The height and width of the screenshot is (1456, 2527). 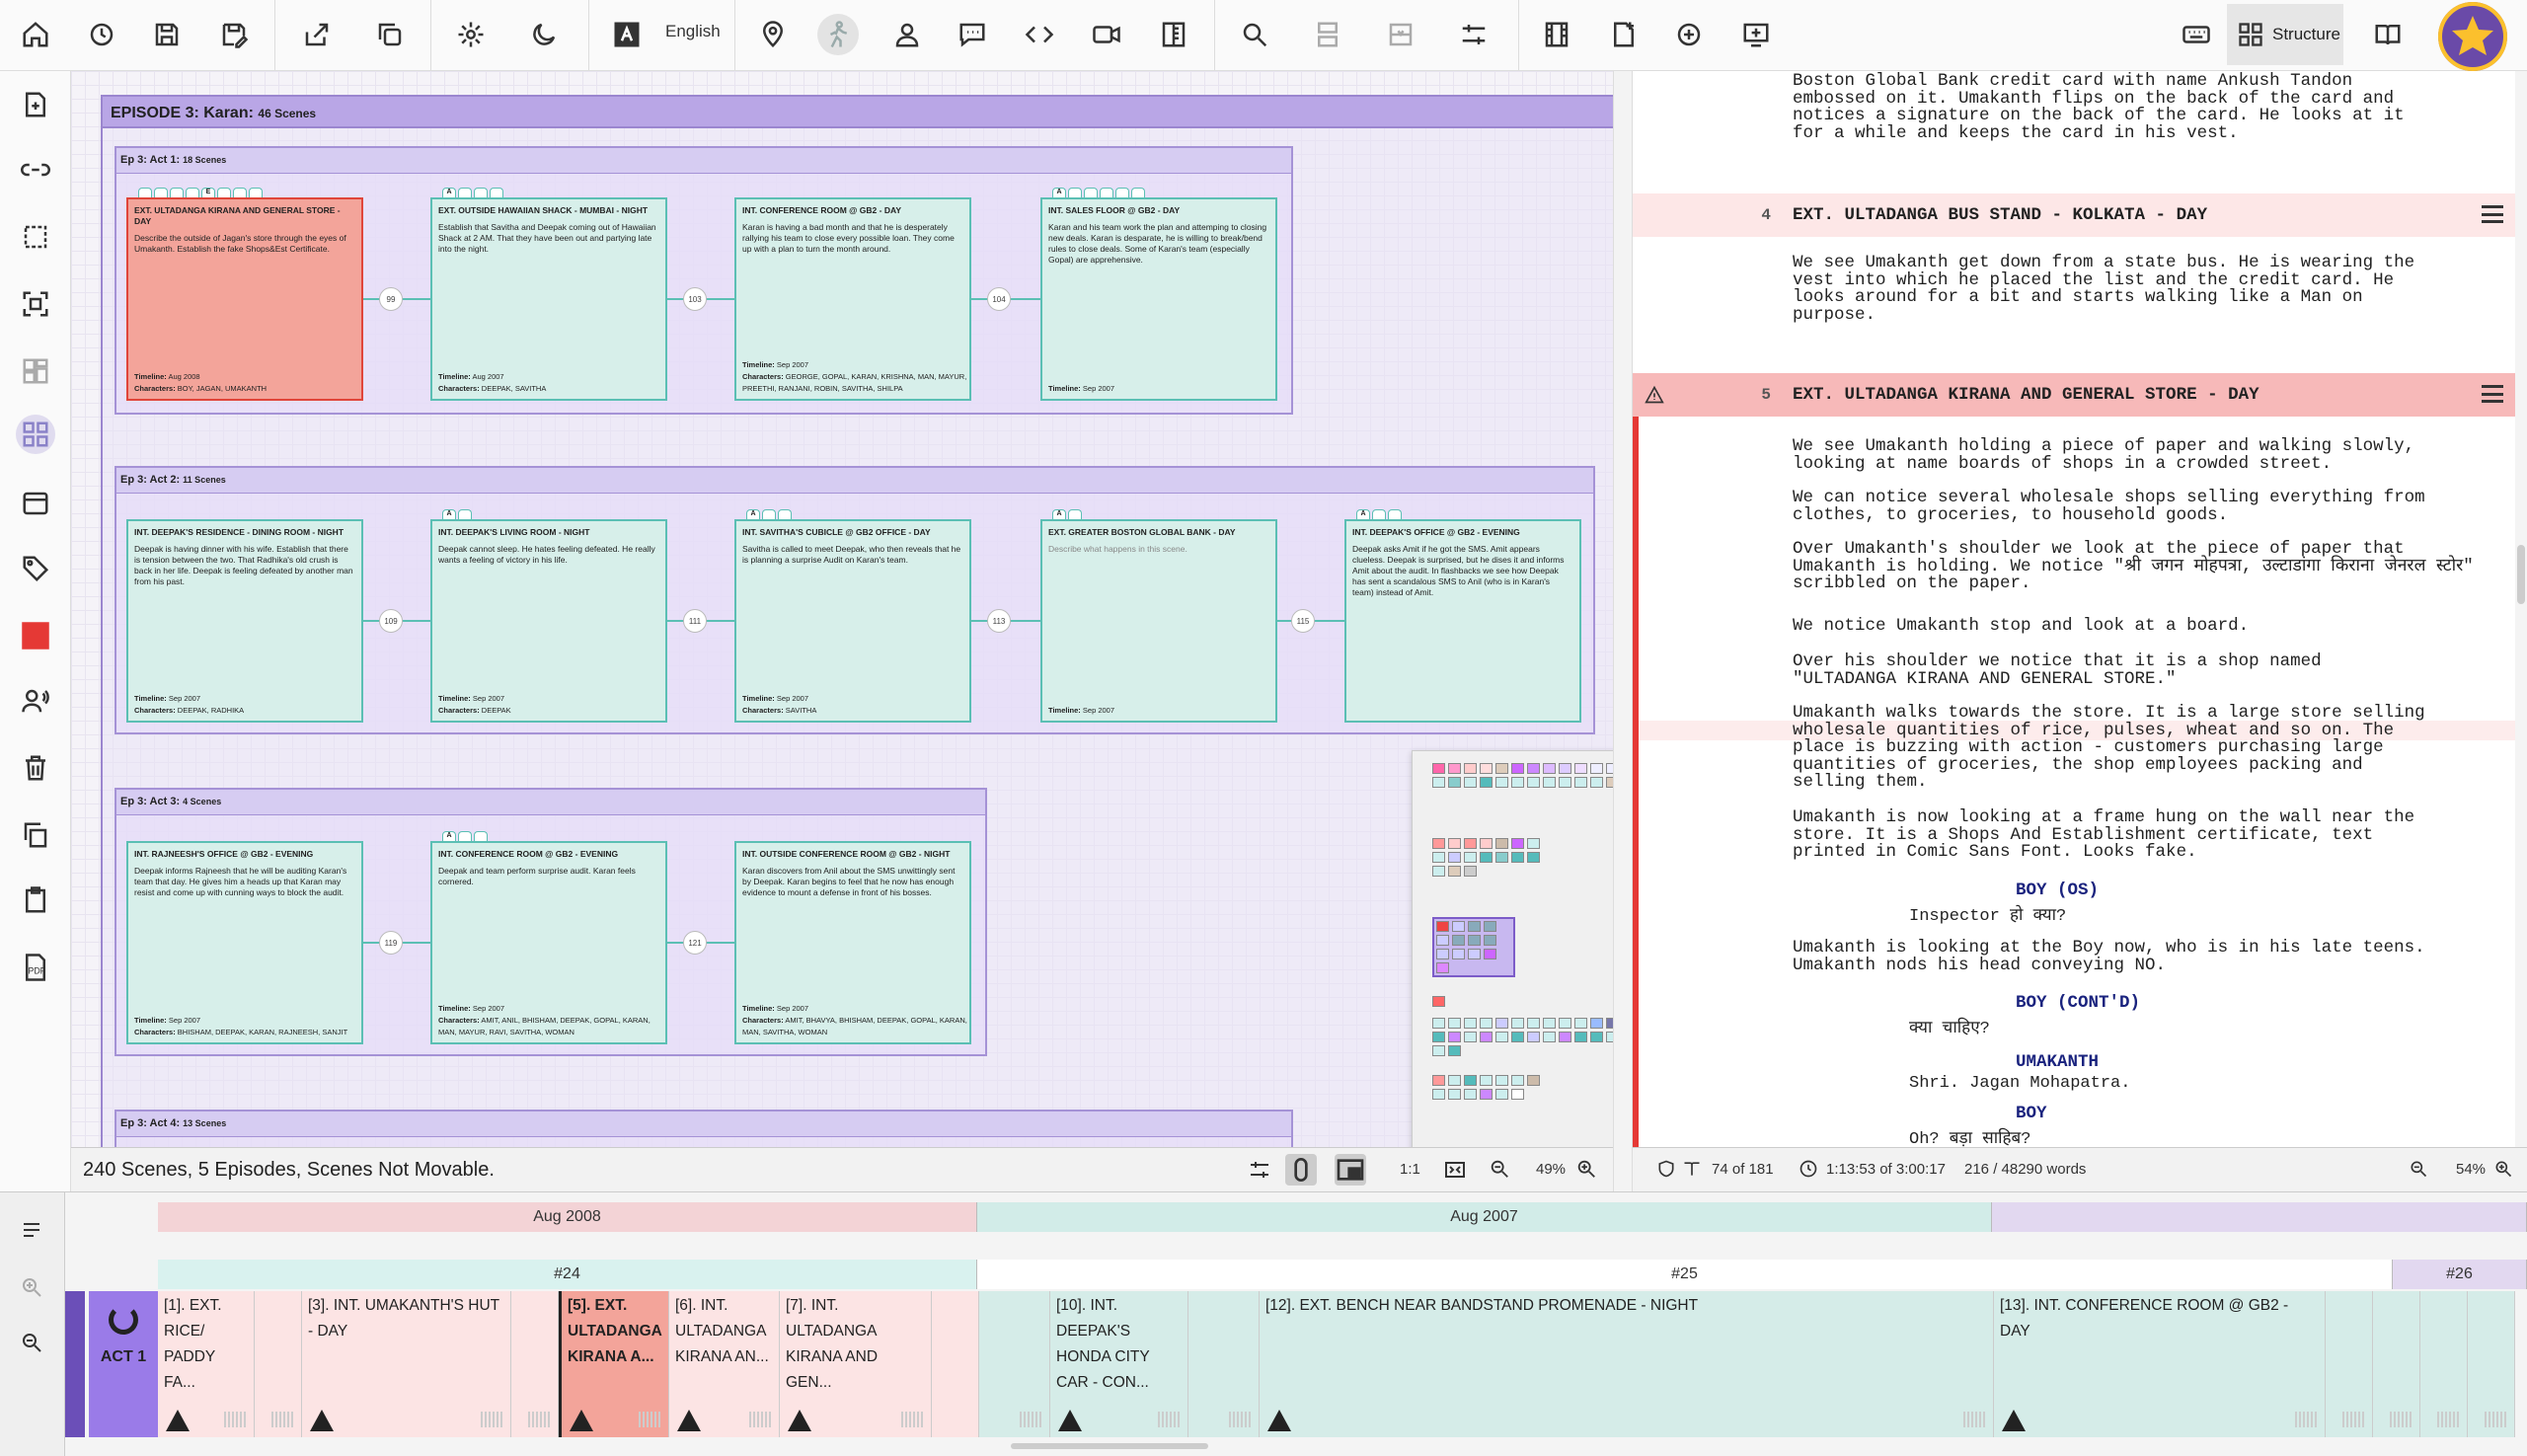 I want to click on timeline-scene: [3]. INT. UMAKANTH'S HUT - DAY, so click(x=406, y=1364).